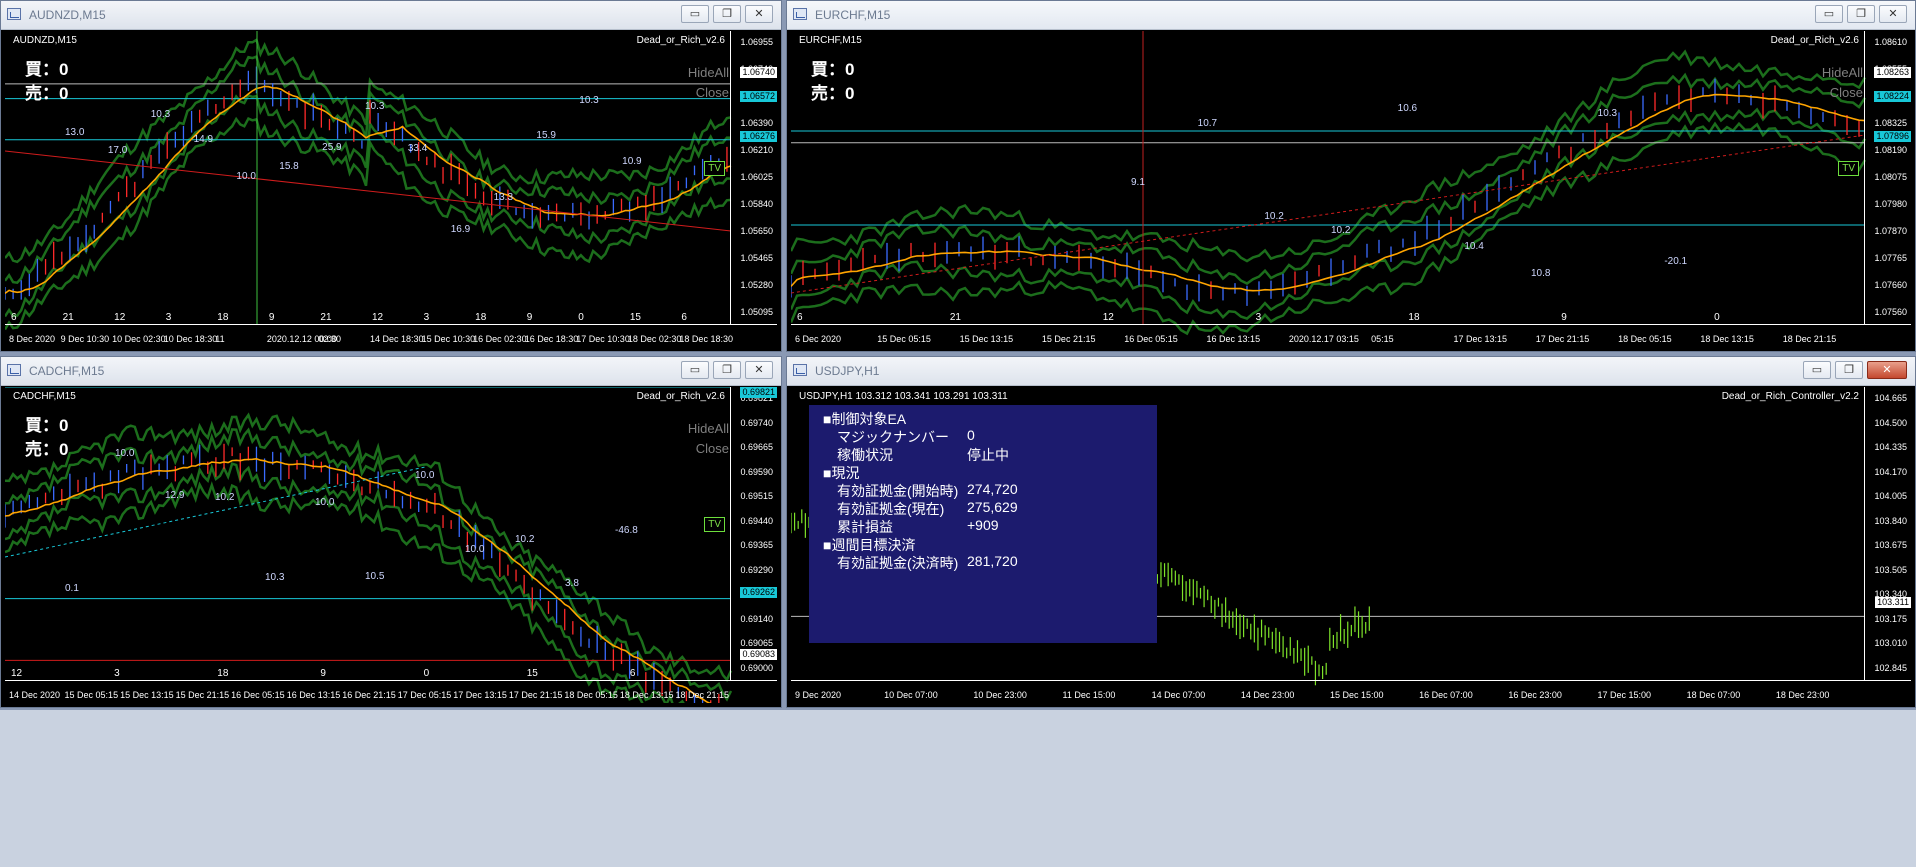 The width and height of the screenshot is (1916, 867). What do you see at coordinates (1382, 339) in the screenshot?
I see `time-tick: 05:15` at bounding box center [1382, 339].